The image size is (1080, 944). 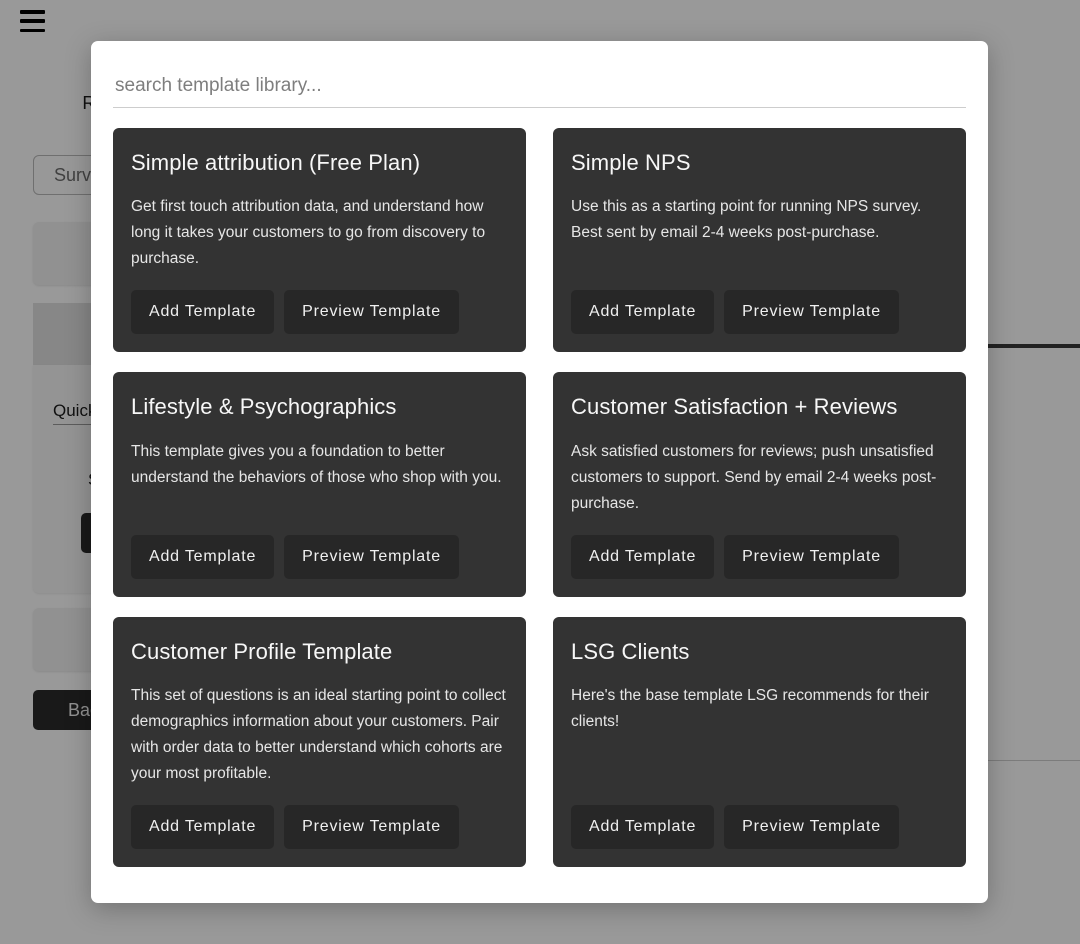 I want to click on template-title: Simple attribution (Free Plan), so click(x=276, y=162).